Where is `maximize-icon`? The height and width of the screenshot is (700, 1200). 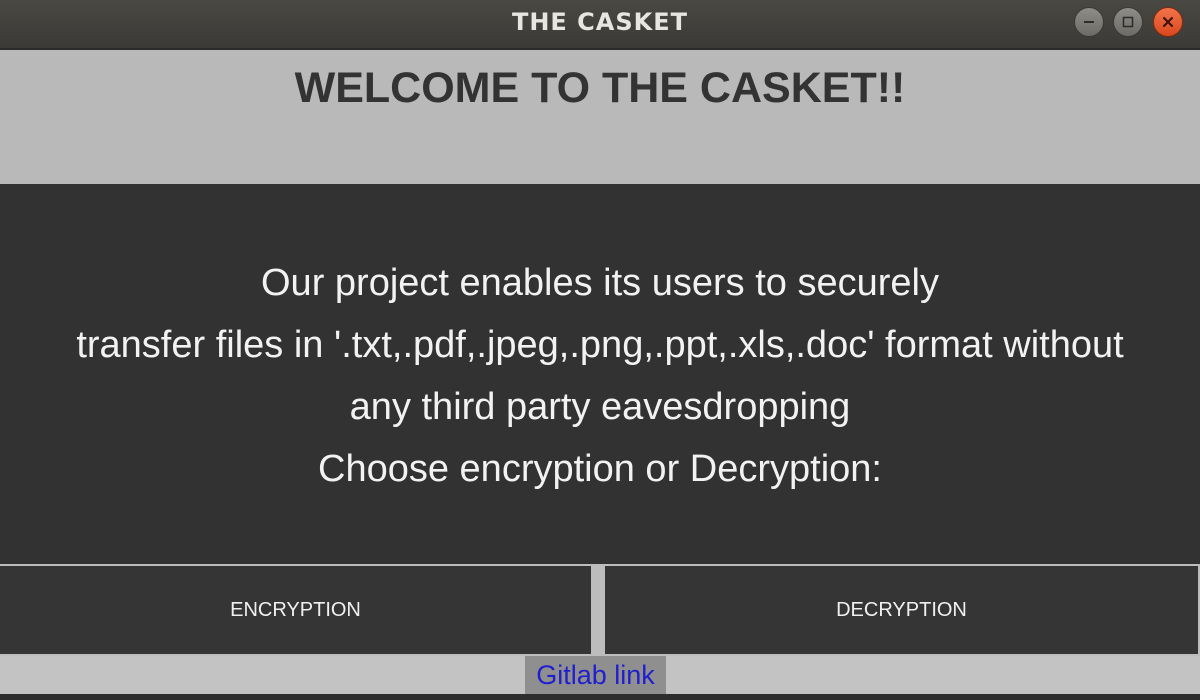
maximize-icon is located at coordinates (1128, 22).